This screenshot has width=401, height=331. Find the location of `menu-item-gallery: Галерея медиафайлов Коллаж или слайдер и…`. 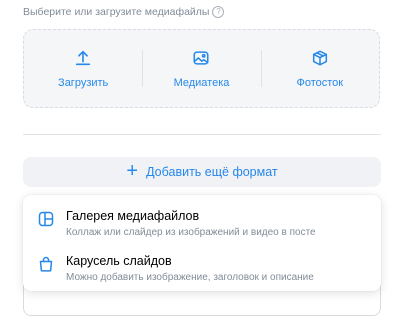

menu-item-gallery: Галерея медиафайлов Коллаж или слайдер и… is located at coordinates (202, 221).